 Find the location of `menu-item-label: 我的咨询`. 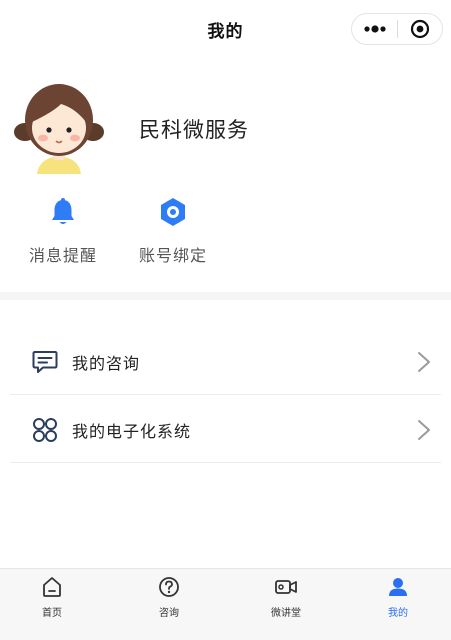

menu-item-label: 我的咨询 is located at coordinates (106, 363).